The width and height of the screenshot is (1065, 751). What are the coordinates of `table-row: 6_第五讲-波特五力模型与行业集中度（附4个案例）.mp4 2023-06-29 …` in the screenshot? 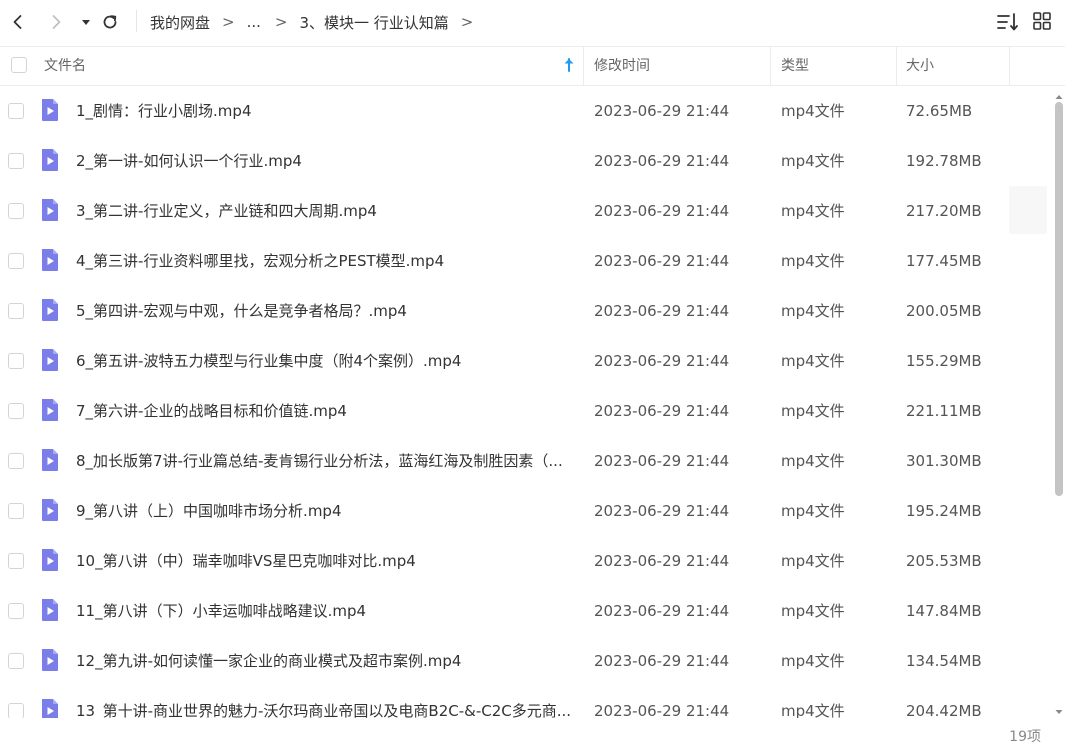 It's located at (525, 361).